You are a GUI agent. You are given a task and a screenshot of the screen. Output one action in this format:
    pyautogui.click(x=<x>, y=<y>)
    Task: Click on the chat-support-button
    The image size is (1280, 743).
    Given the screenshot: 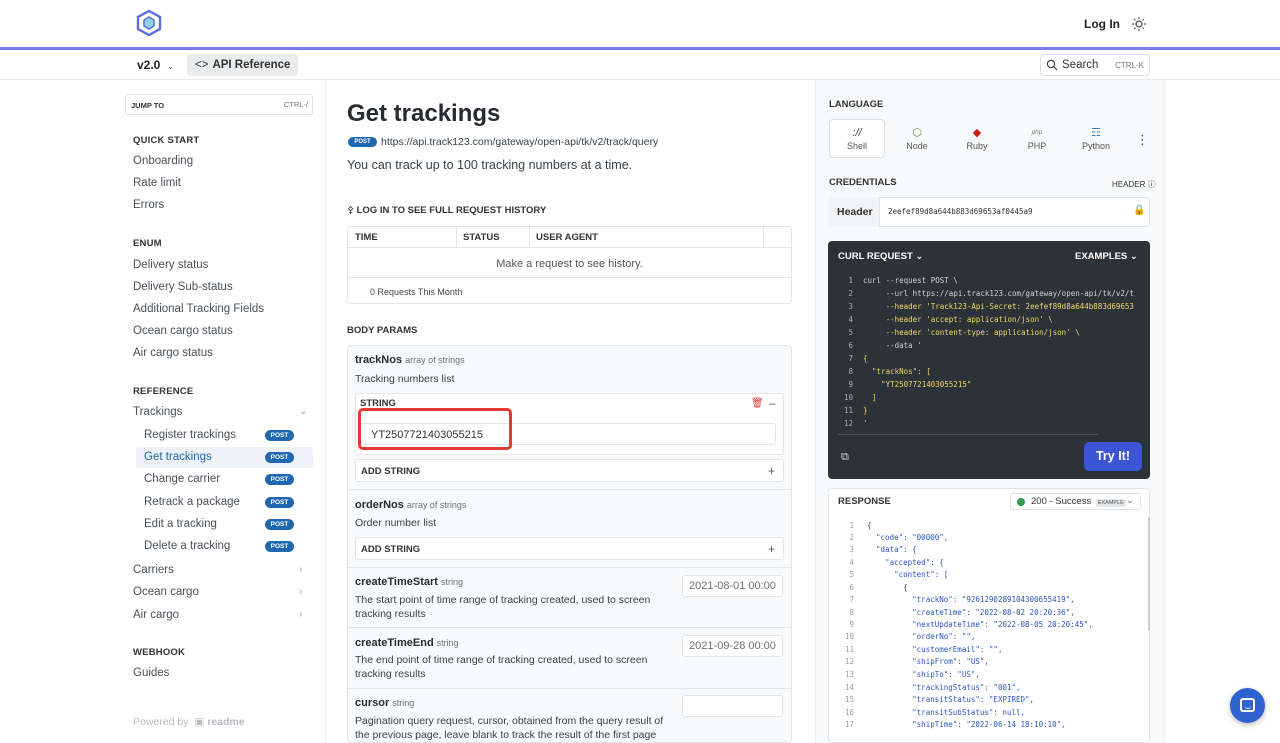 What is the action you would take?
    pyautogui.click(x=1247, y=705)
    